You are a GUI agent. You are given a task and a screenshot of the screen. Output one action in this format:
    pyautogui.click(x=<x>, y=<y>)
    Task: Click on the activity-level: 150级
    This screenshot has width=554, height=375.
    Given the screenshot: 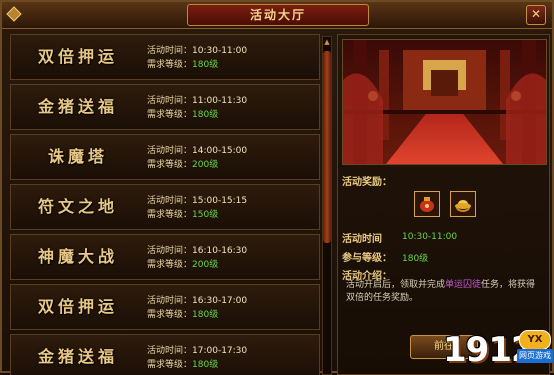 What is the action you would take?
    pyautogui.click(x=205, y=215)
    